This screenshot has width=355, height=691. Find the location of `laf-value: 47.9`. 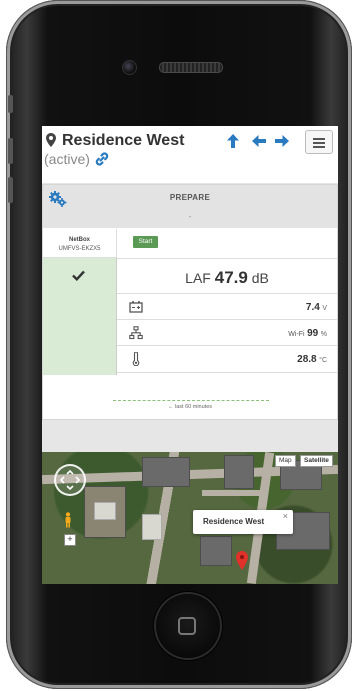

laf-value: 47.9 is located at coordinates (231, 277).